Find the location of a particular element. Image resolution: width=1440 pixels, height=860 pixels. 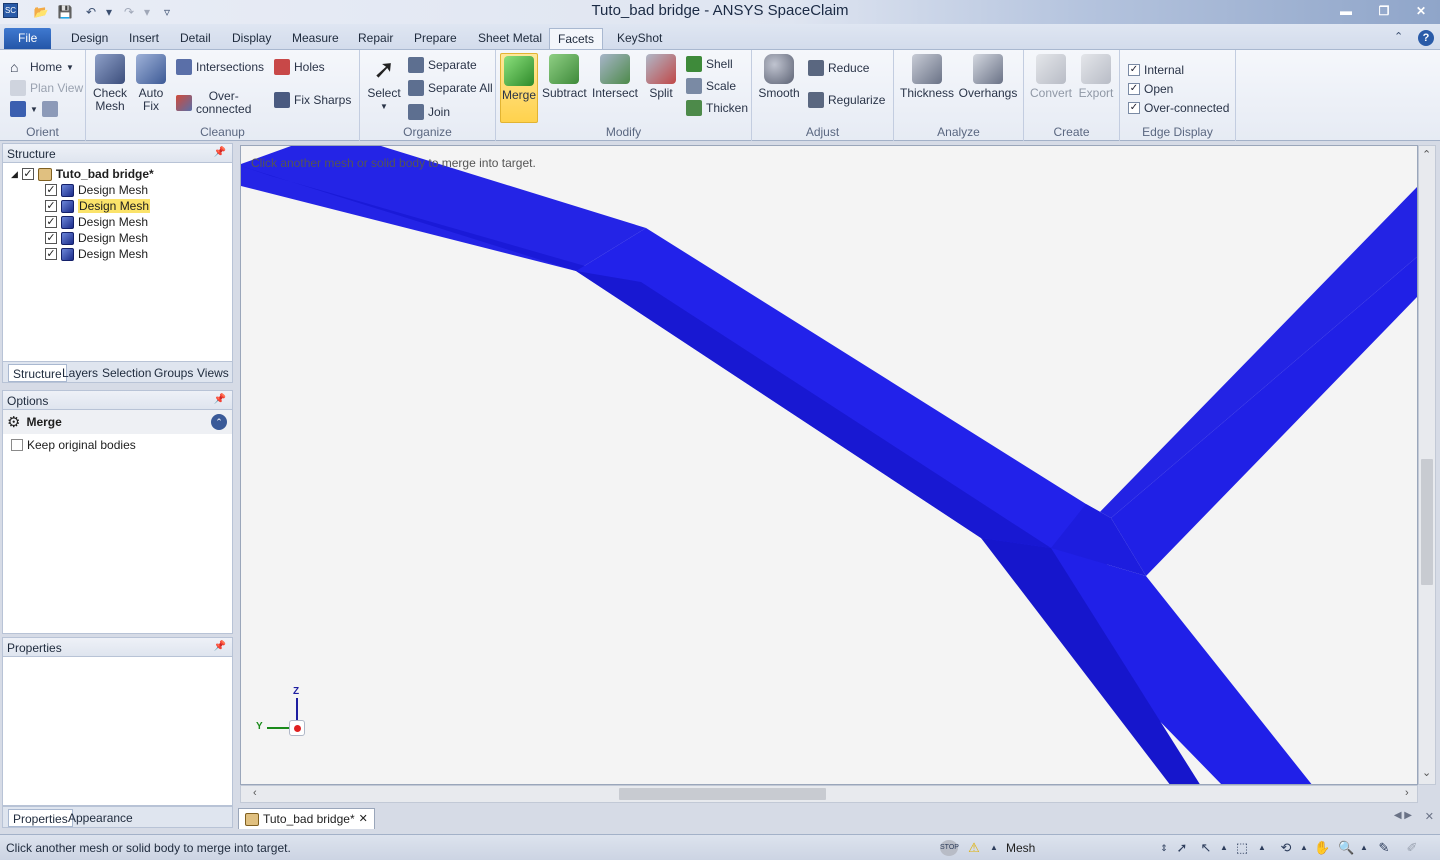

tab-detail: Detail is located at coordinates (195, 38).